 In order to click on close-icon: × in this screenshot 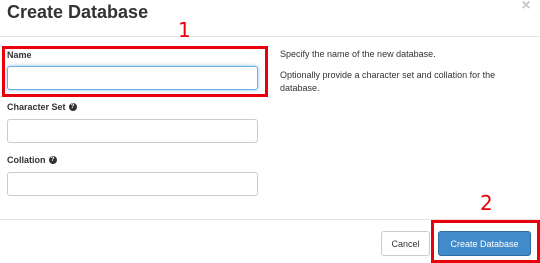, I will do `click(526, 7)`.